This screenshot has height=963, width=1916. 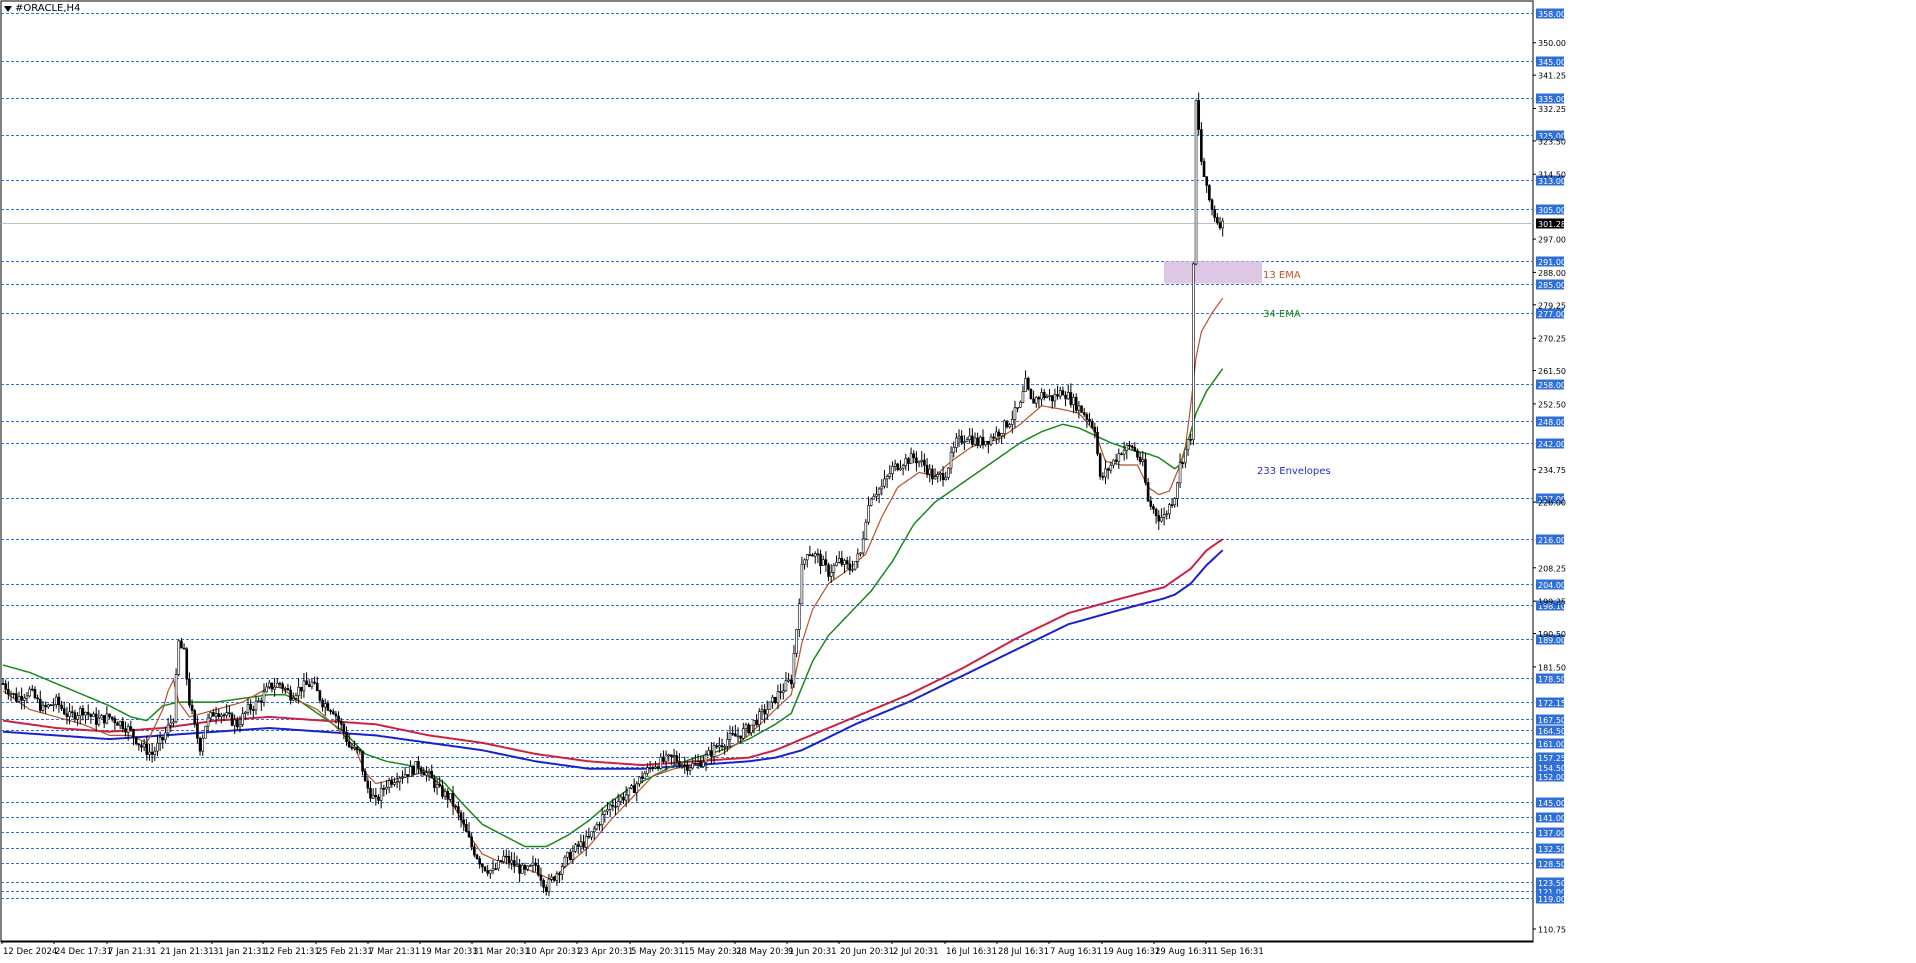 What do you see at coordinates (1551, 730) in the screenshot?
I see `level-label: 164.50` at bounding box center [1551, 730].